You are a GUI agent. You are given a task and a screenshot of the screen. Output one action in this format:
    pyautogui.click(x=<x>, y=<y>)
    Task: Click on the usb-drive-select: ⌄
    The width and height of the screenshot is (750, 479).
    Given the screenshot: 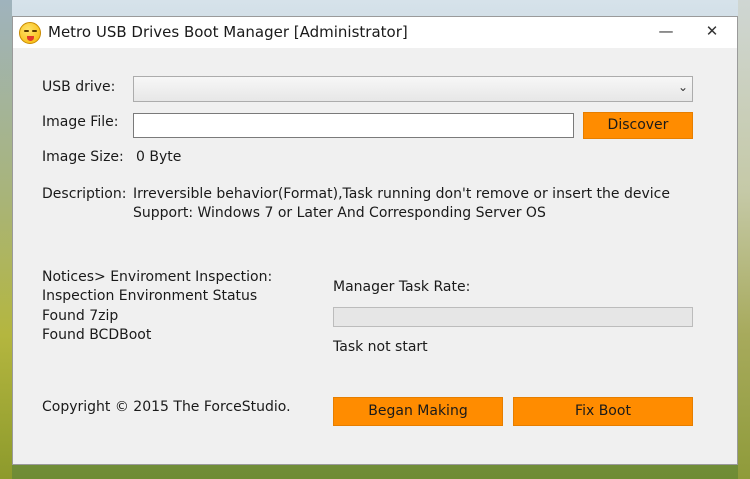 What is the action you would take?
    pyautogui.click(x=413, y=89)
    